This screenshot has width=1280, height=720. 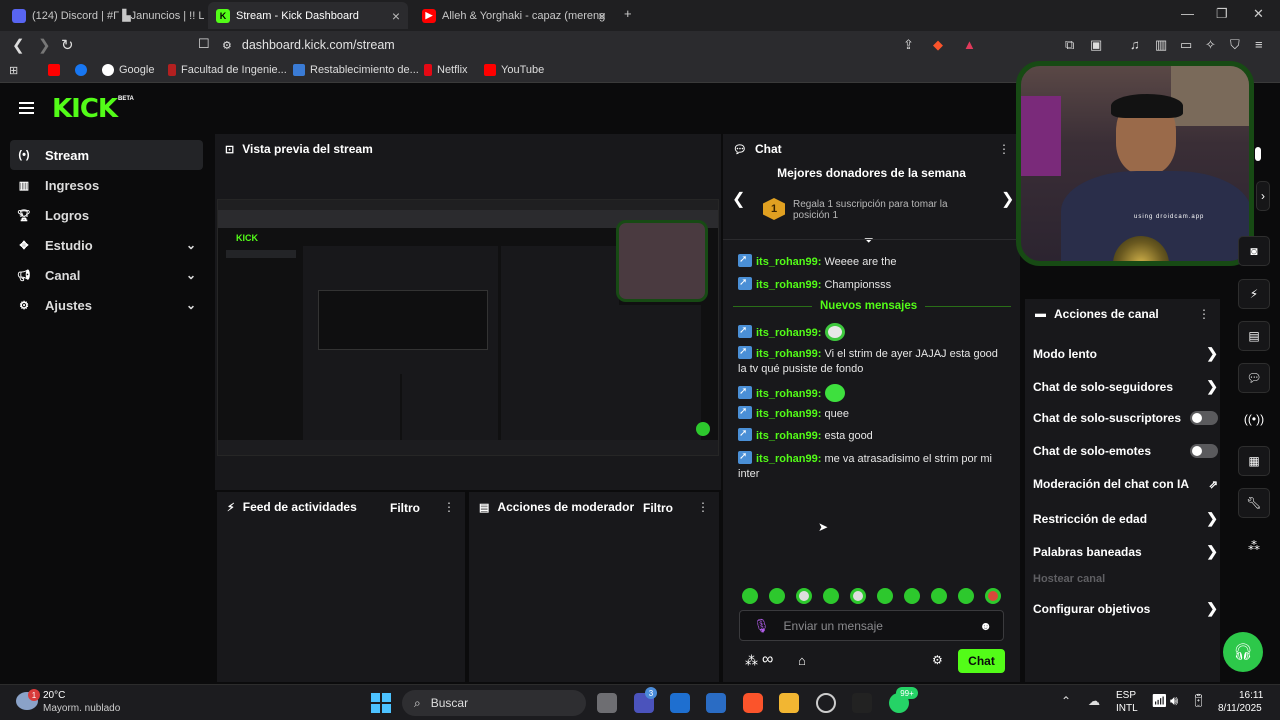 What do you see at coordinates (468, 327) in the screenshot?
I see `stream-preview-video: KICK` at bounding box center [468, 327].